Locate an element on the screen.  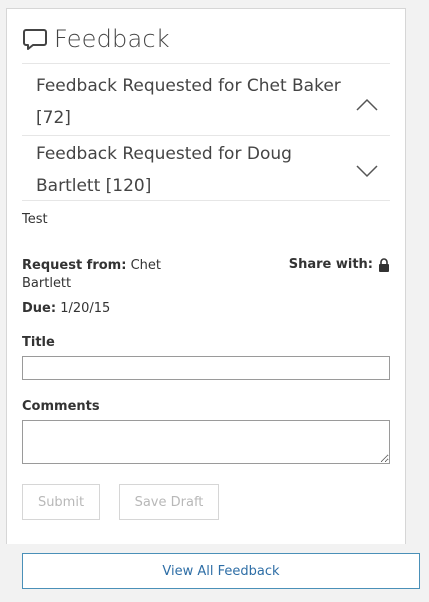
due-label: Due: is located at coordinates (39, 308).